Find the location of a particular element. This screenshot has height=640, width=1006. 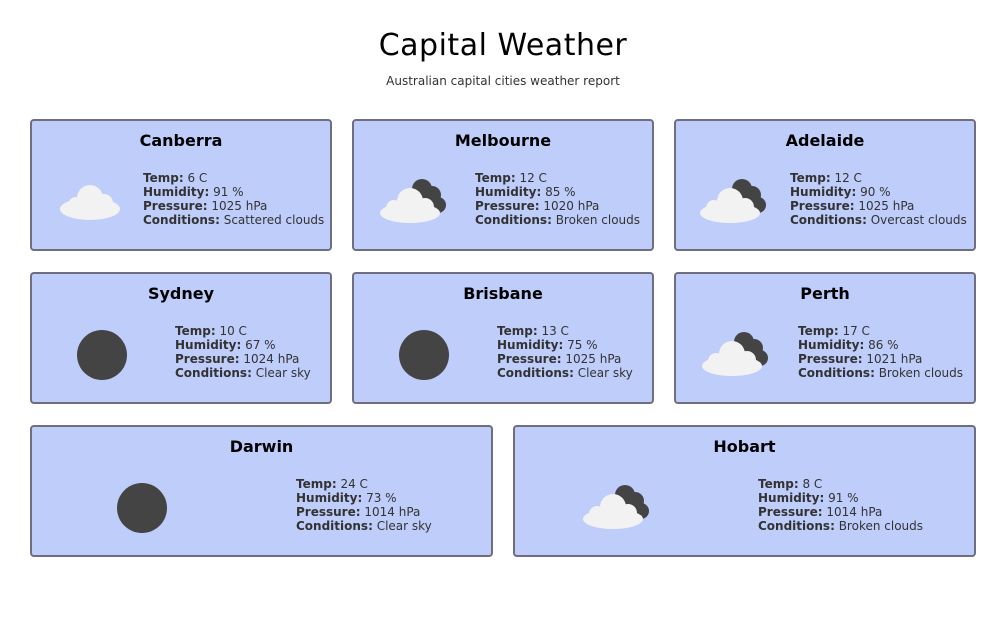

humidity-value: 67 % is located at coordinates (260, 345).